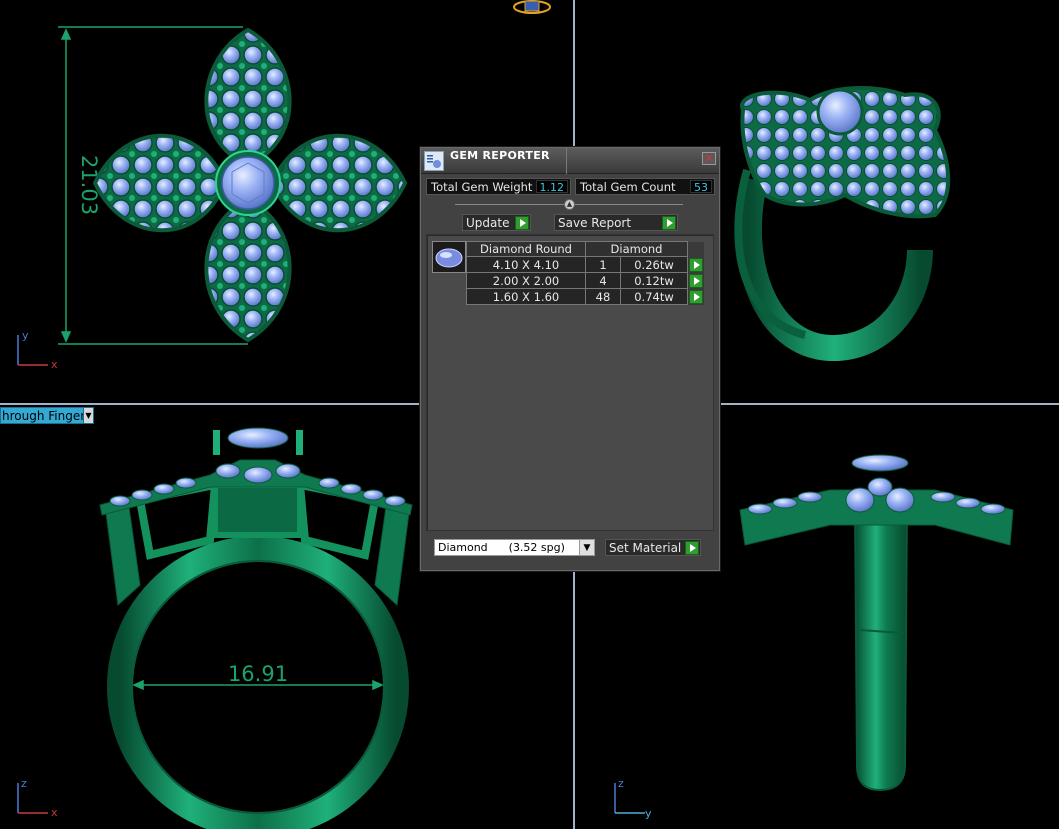  What do you see at coordinates (595, 222) in the screenshot?
I see `save-report-label: Save Report` at bounding box center [595, 222].